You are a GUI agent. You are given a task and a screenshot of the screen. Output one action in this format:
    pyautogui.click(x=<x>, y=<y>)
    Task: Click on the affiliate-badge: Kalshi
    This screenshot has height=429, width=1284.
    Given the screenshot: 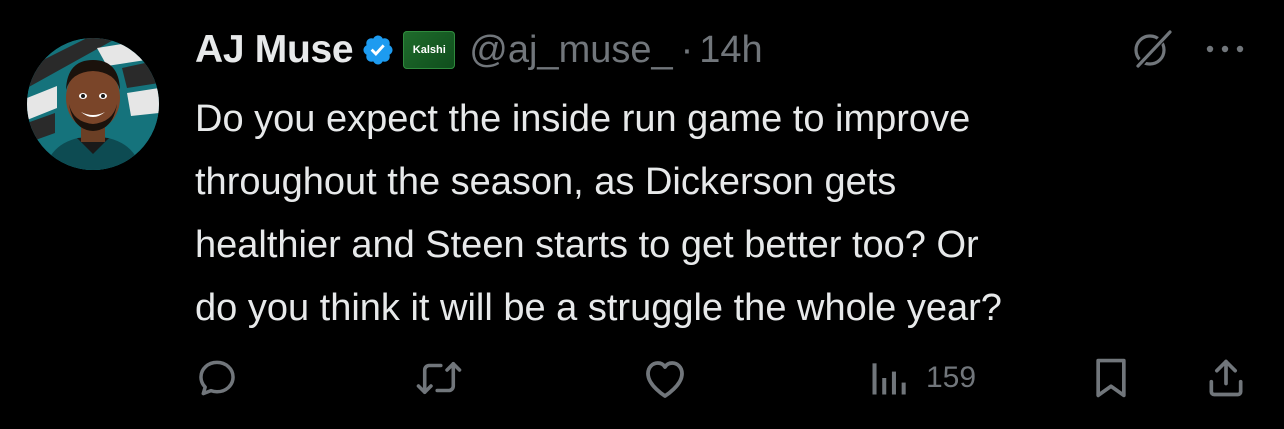 What is the action you would take?
    pyautogui.click(x=429, y=50)
    